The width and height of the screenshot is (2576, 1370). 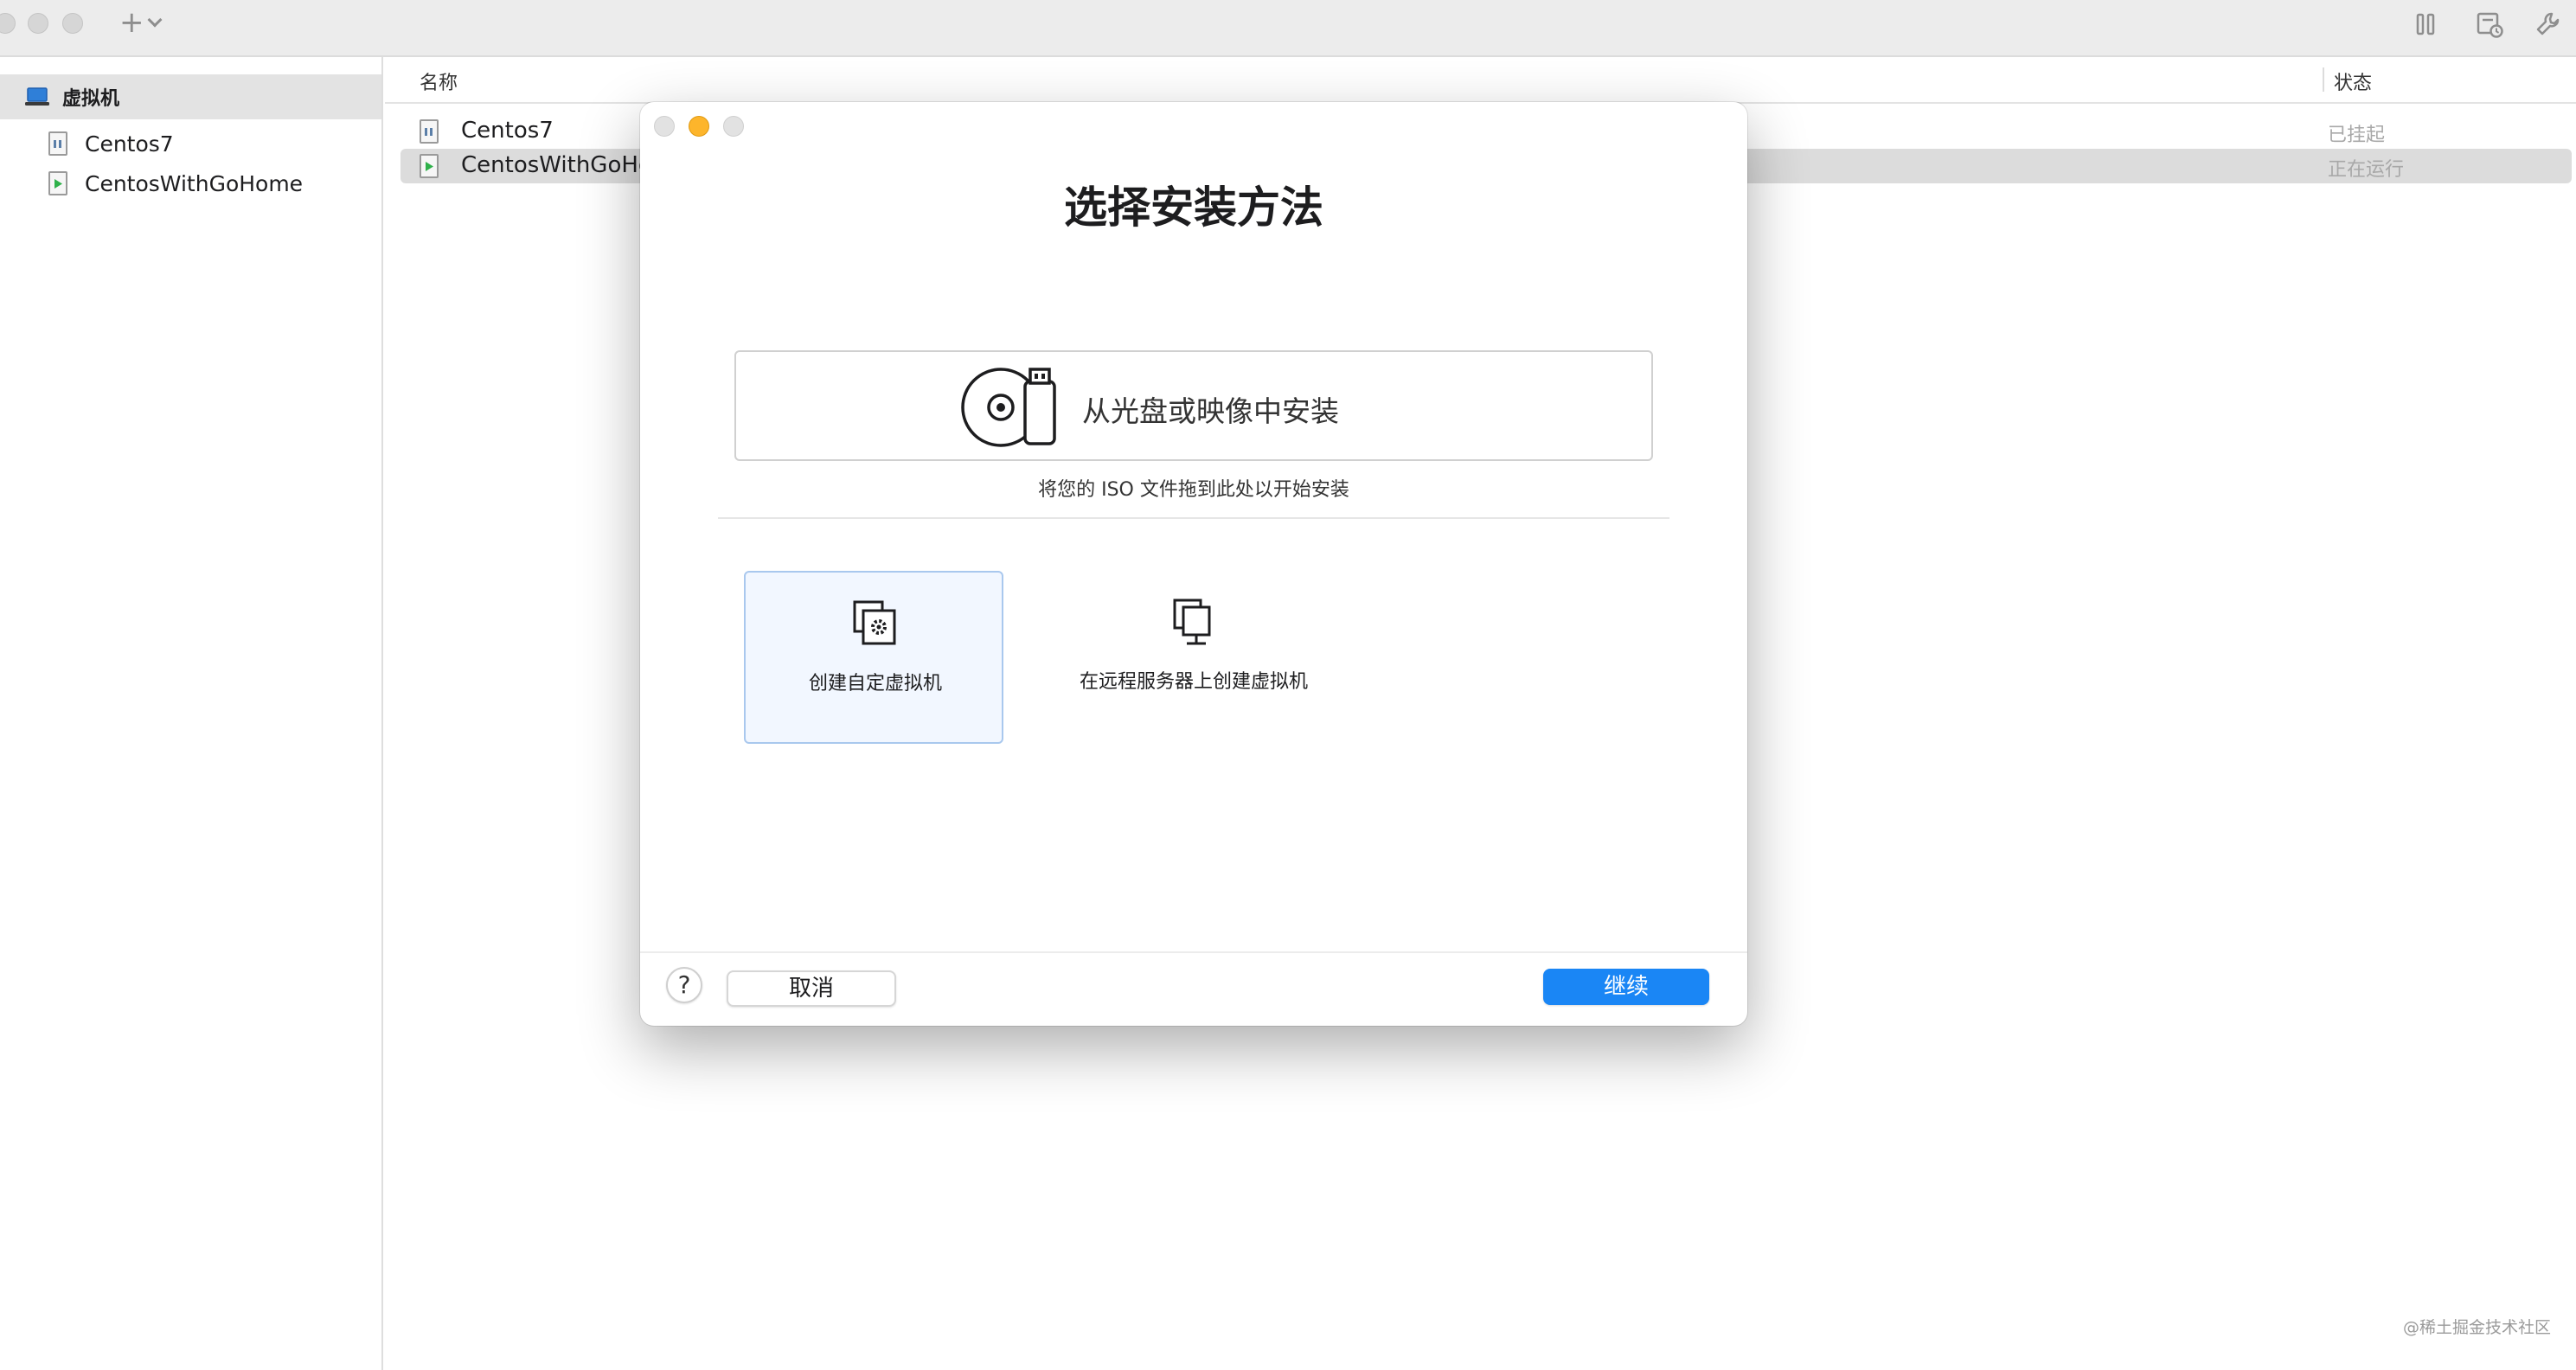 I want to click on sidebar-item-label: CentosWithGoHome, so click(x=194, y=183).